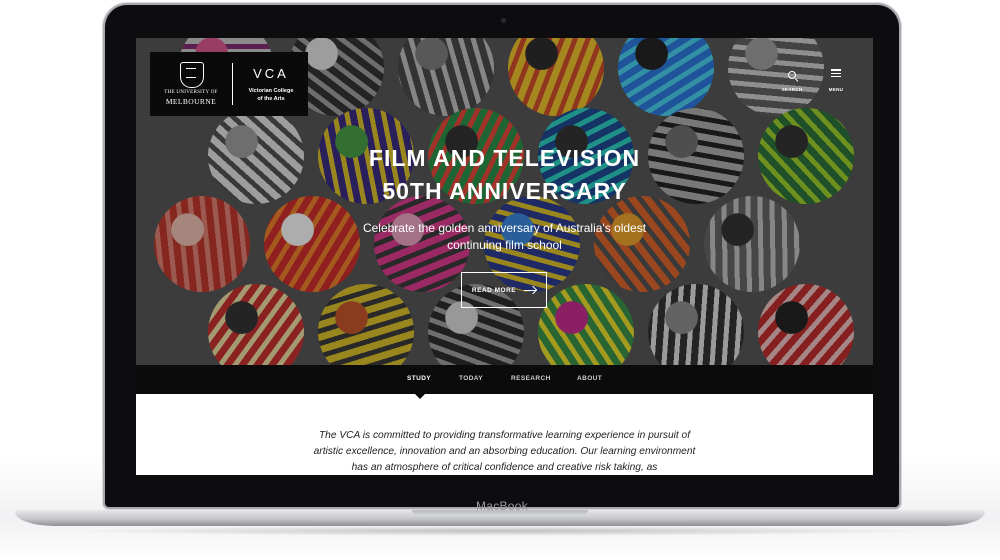 The height and width of the screenshot is (560, 1000). I want to click on search-icon, so click(792, 75).